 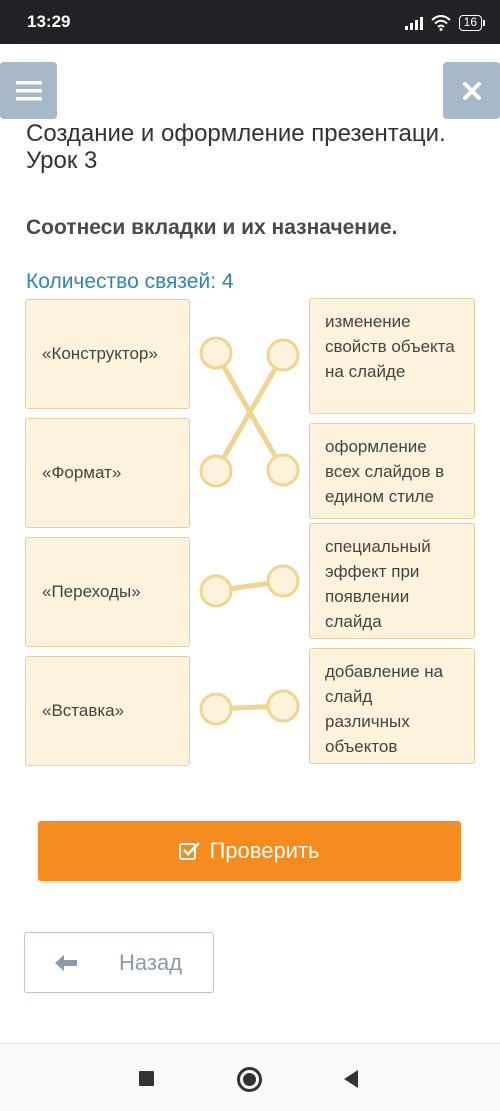 What do you see at coordinates (190, 851) in the screenshot?
I see `checkbox-icon` at bounding box center [190, 851].